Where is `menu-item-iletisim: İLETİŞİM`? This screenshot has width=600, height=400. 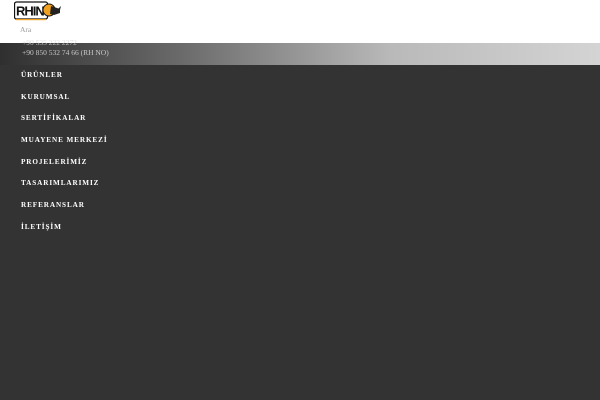 menu-item-iletisim: İLETİŞİM is located at coordinates (64, 227).